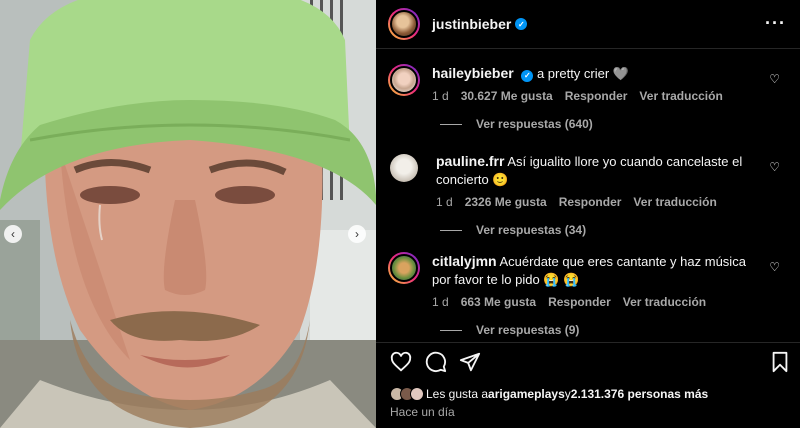  What do you see at coordinates (528, 330) in the screenshot?
I see `view-replies-label: Ver respuestas (9)` at bounding box center [528, 330].